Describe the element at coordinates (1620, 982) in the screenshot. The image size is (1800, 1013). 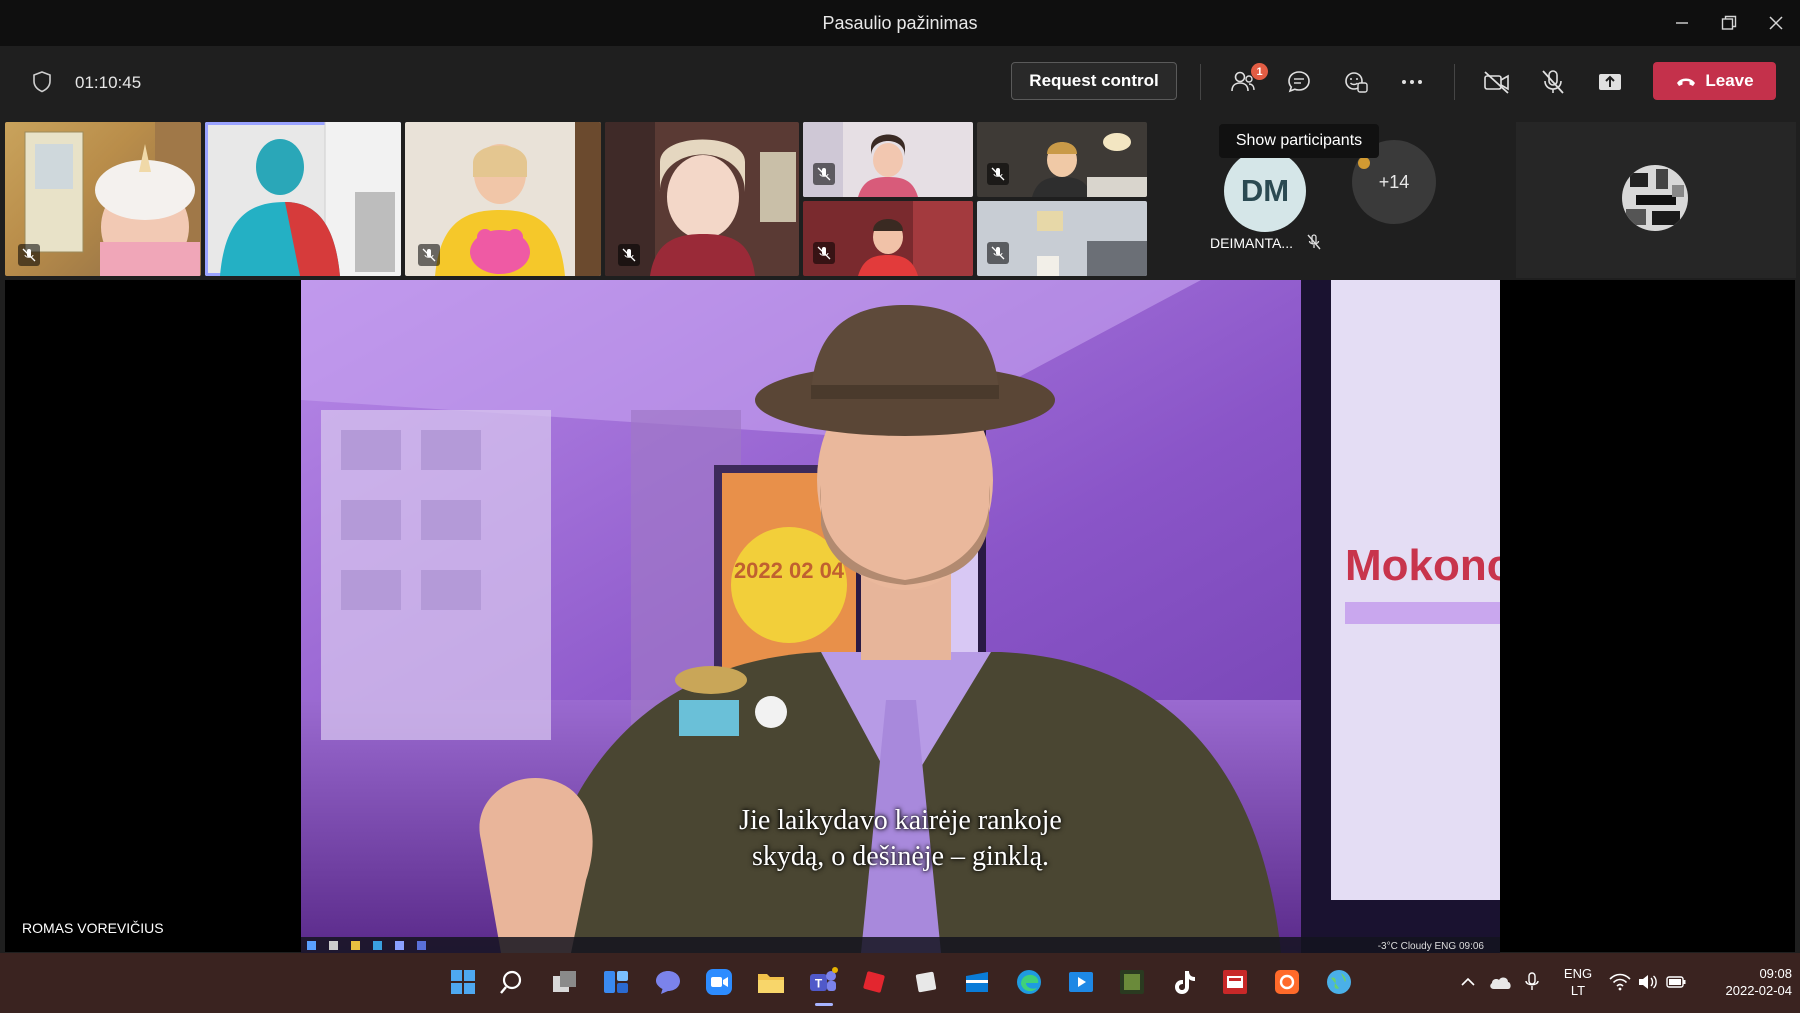
I see `wifi-icon` at that location.